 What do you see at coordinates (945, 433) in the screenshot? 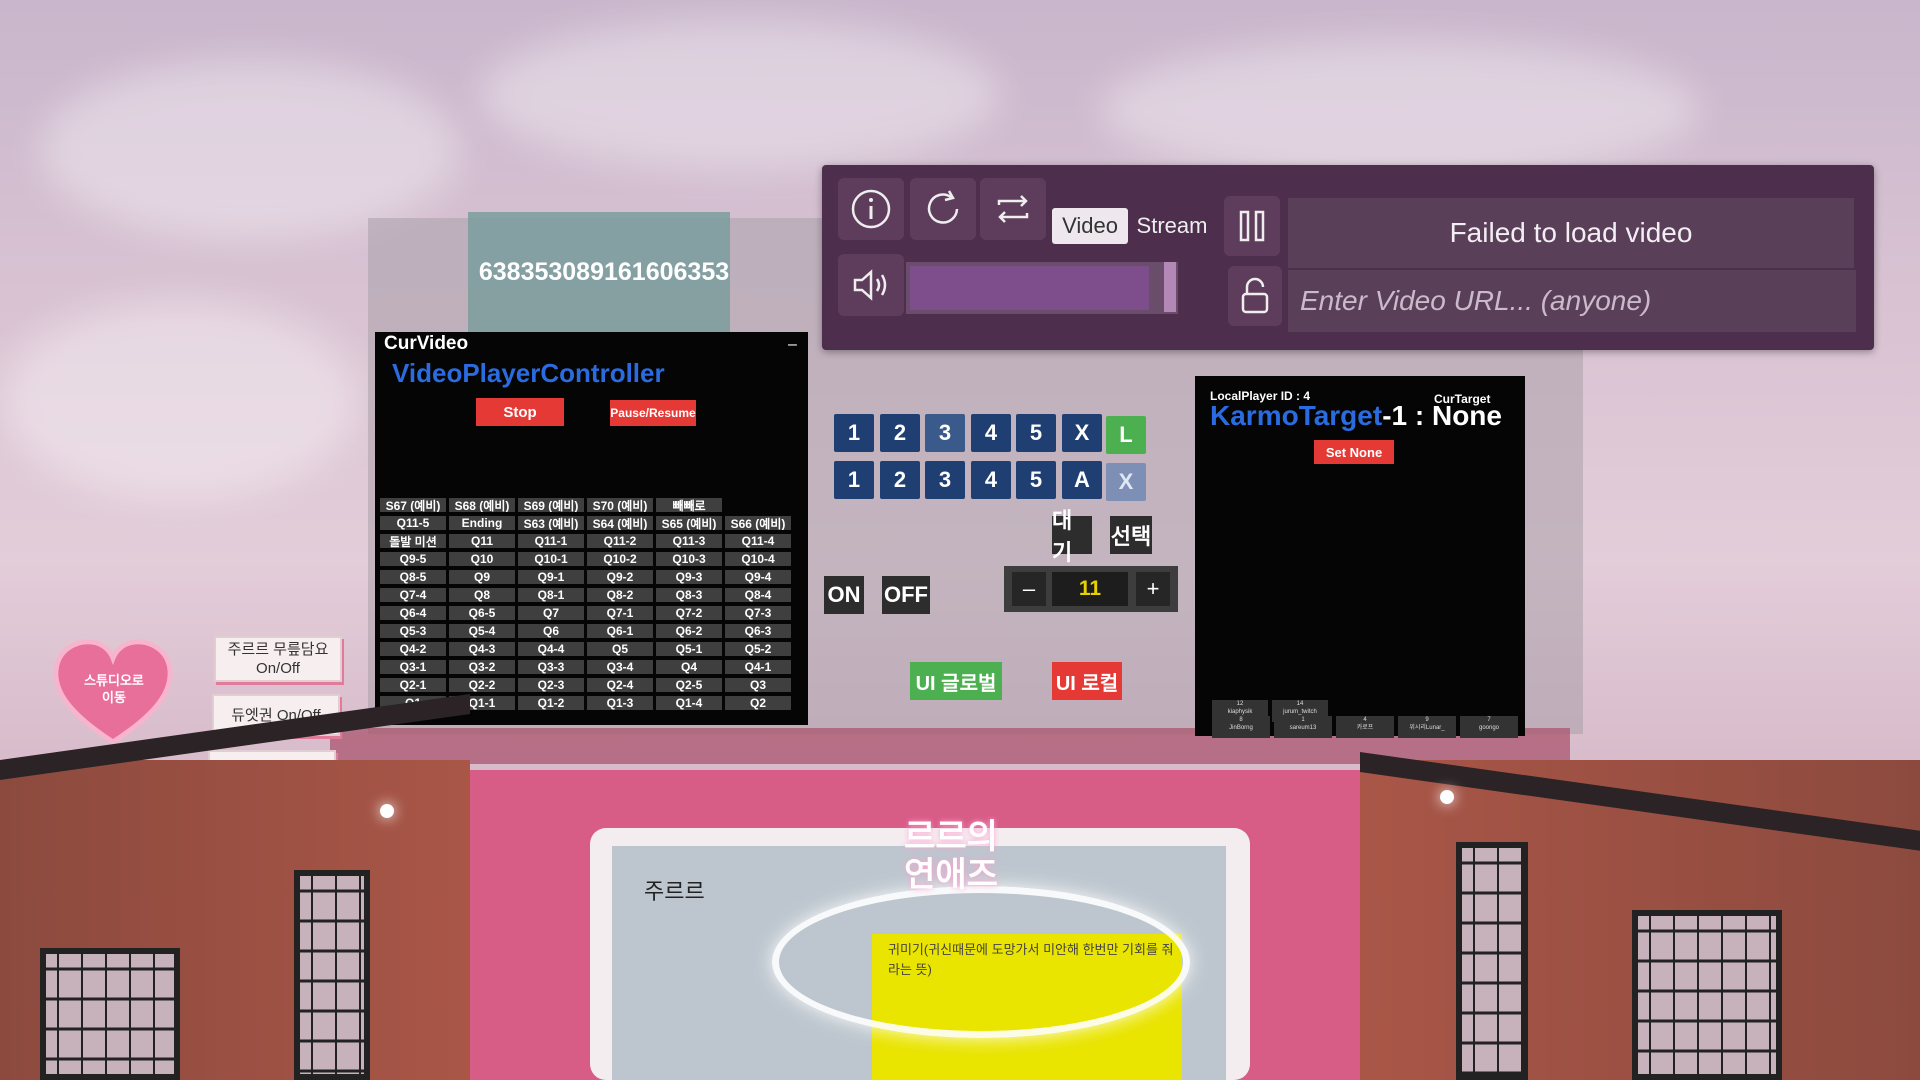
I see `control-row1-button-3: 3` at bounding box center [945, 433].